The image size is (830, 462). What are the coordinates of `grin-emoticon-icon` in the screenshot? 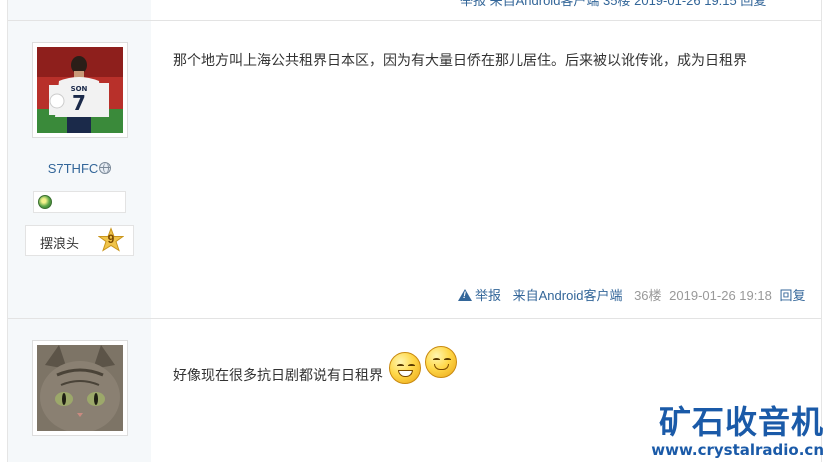 It's located at (404, 368).